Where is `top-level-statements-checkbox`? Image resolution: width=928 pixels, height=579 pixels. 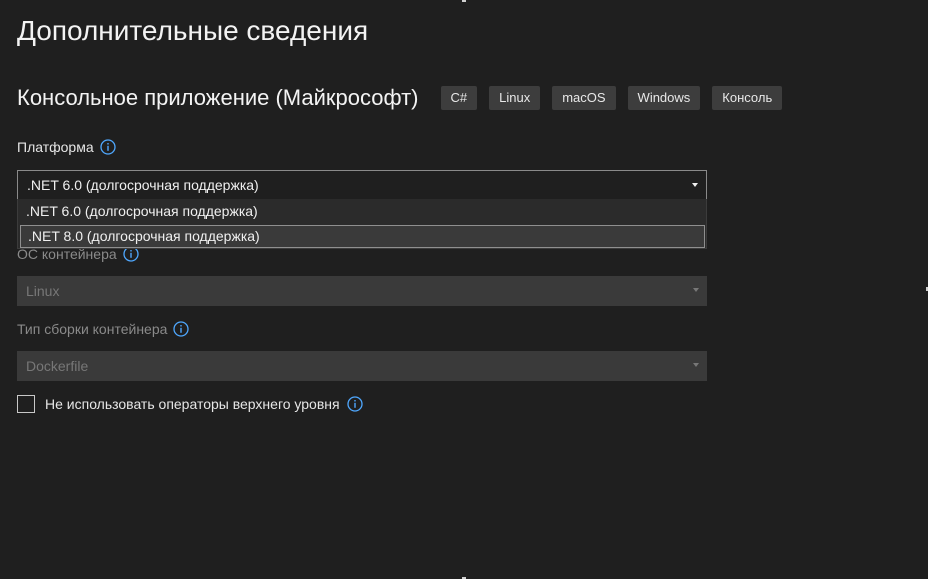
top-level-statements-checkbox is located at coordinates (26, 404).